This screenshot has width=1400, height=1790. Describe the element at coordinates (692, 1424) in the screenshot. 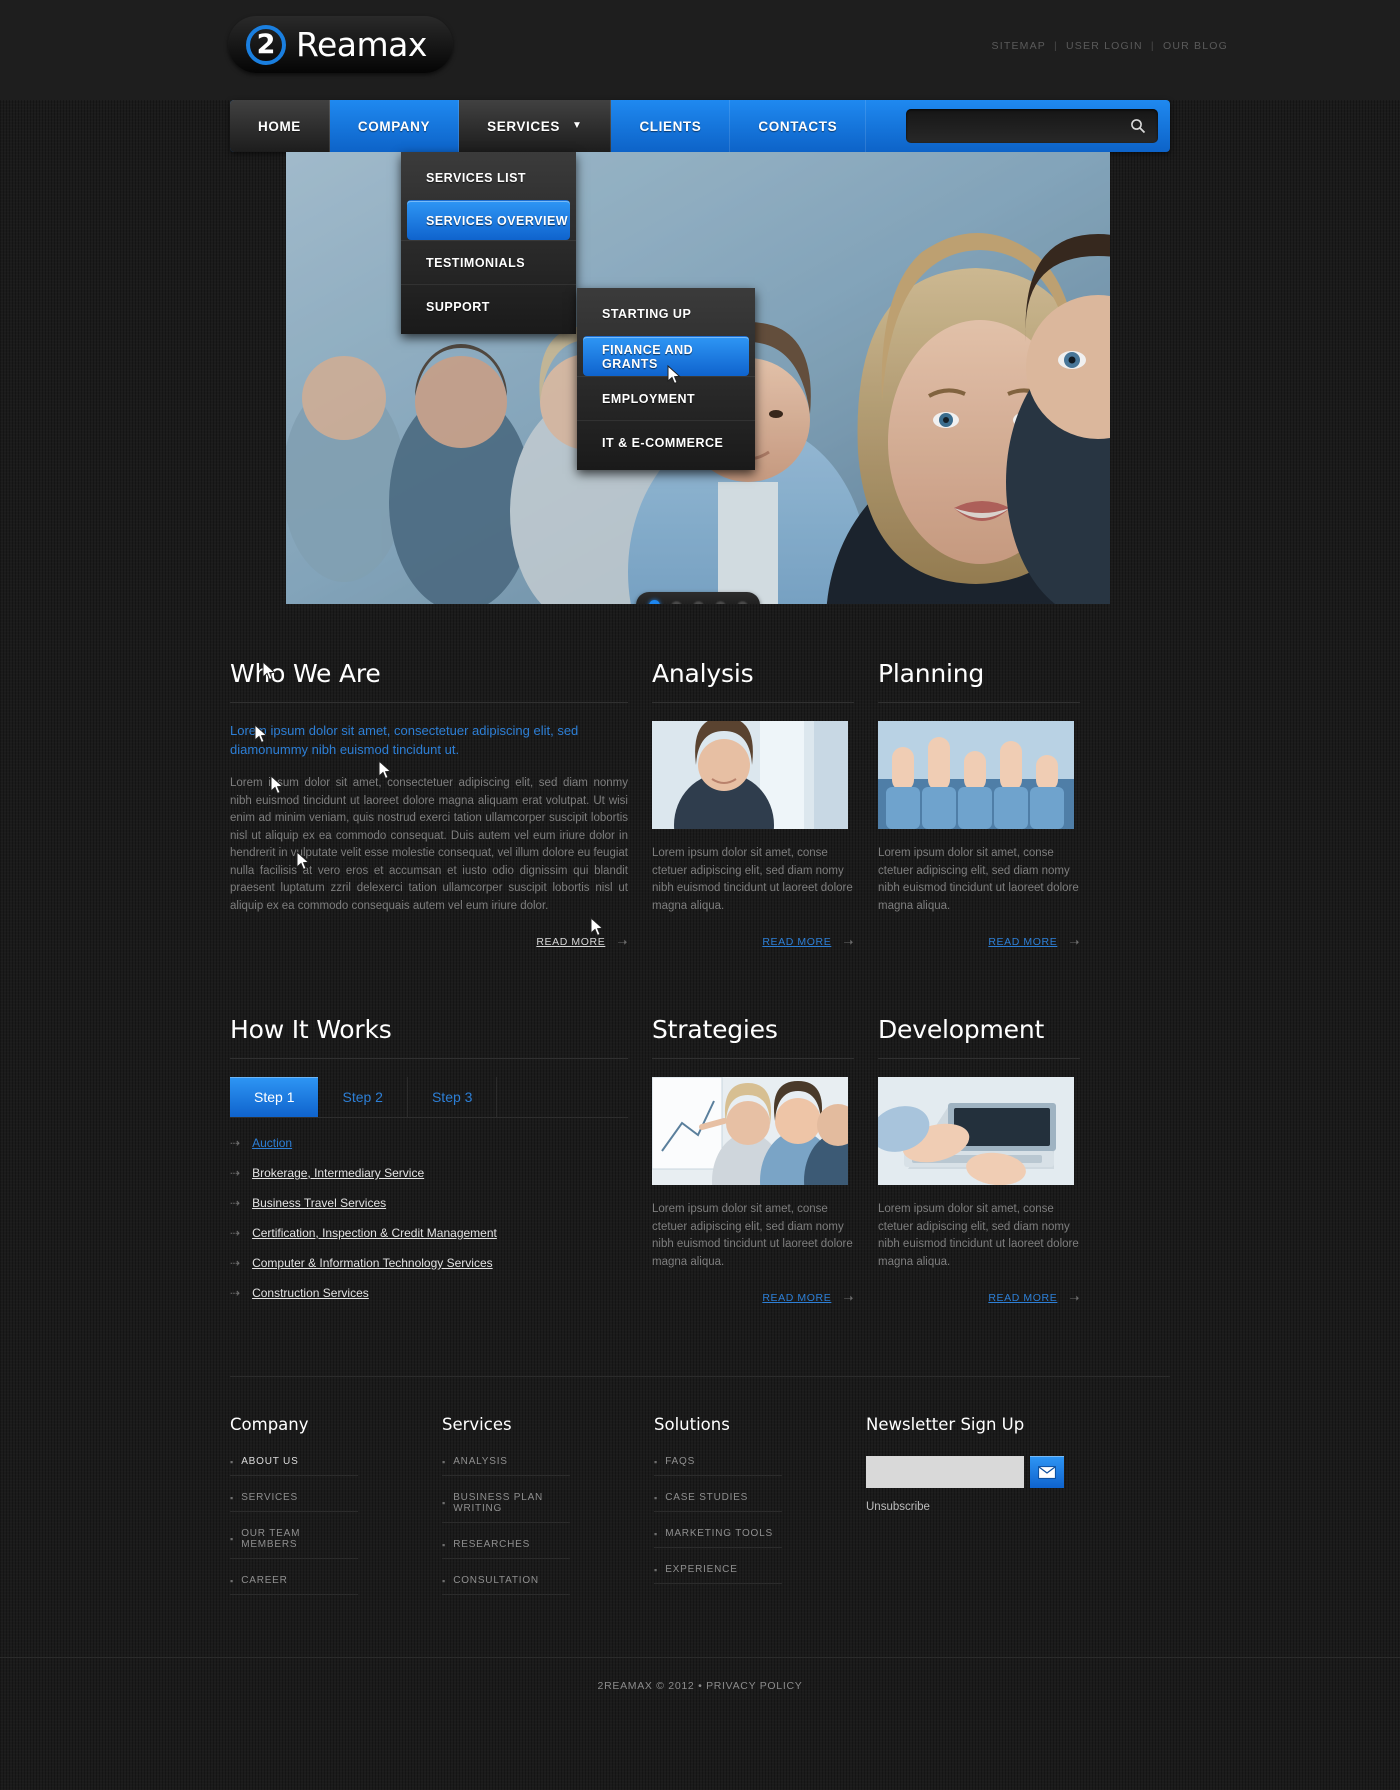

I see `footer-title: Solutions` at that location.